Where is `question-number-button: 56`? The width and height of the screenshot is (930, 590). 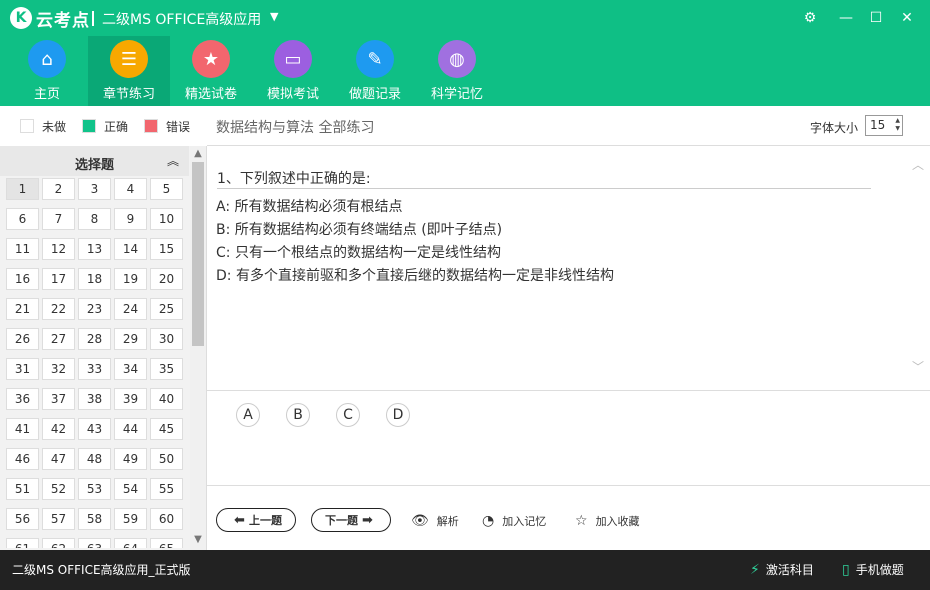
question-number-button: 56 is located at coordinates (22, 519).